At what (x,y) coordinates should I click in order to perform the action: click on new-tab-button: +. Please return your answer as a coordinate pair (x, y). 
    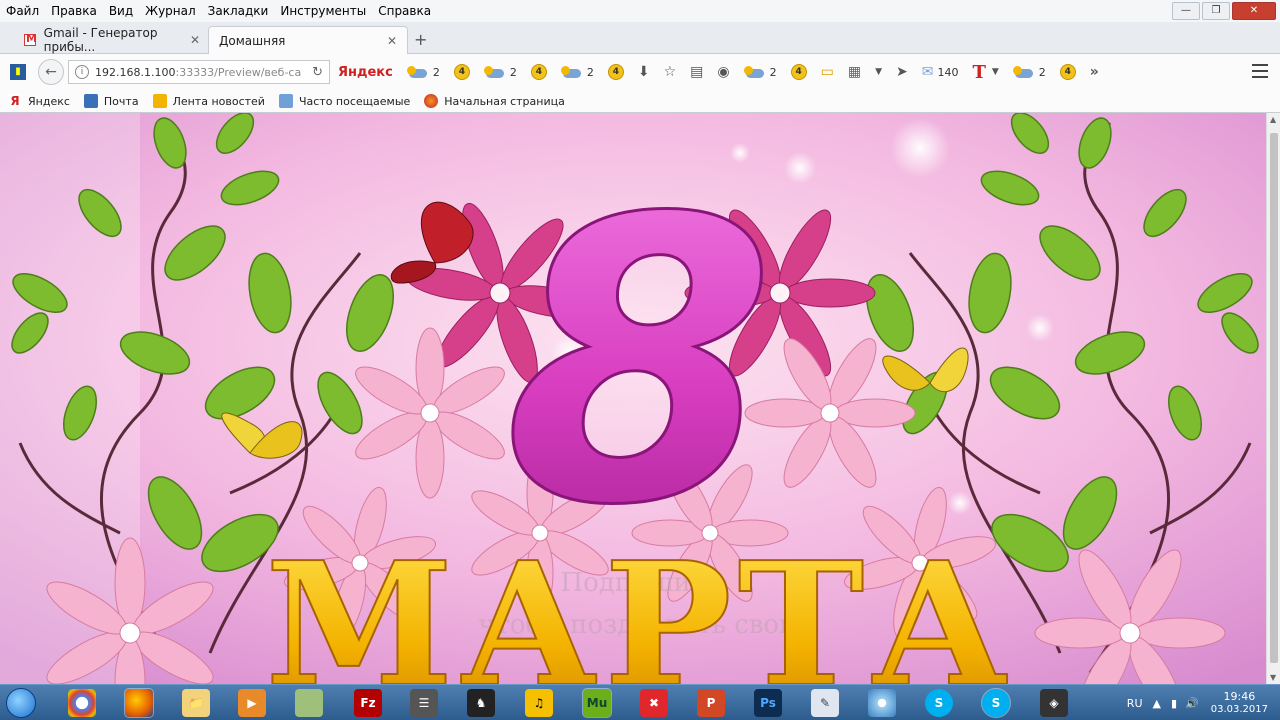
    Looking at the image, I should click on (420, 39).